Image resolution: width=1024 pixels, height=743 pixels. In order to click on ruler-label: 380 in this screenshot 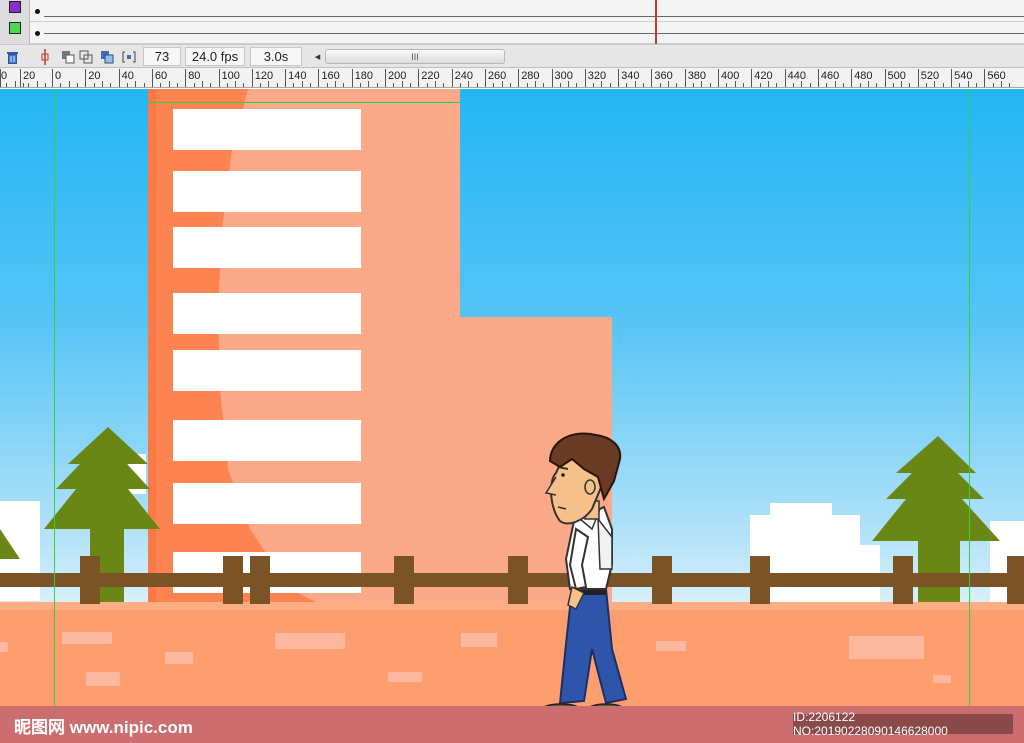, I will do `click(697, 76)`.